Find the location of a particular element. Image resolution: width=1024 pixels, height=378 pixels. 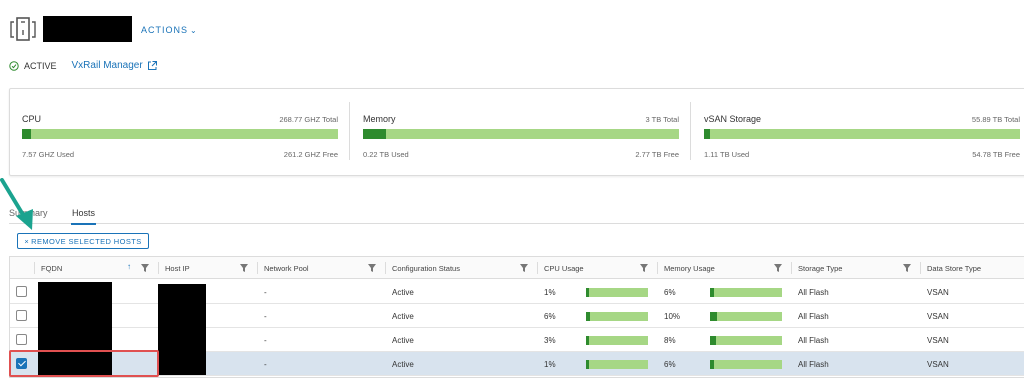

cpu-usage-cell: 3% is located at coordinates (550, 340).